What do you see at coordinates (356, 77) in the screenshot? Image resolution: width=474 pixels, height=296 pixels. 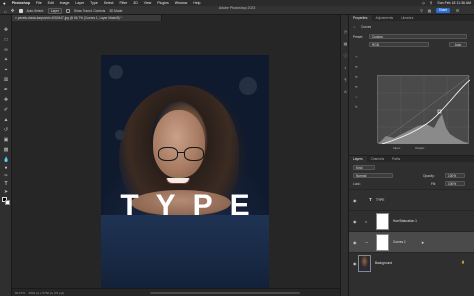 I see `sample-gray-icon: ✒` at bounding box center [356, 77].